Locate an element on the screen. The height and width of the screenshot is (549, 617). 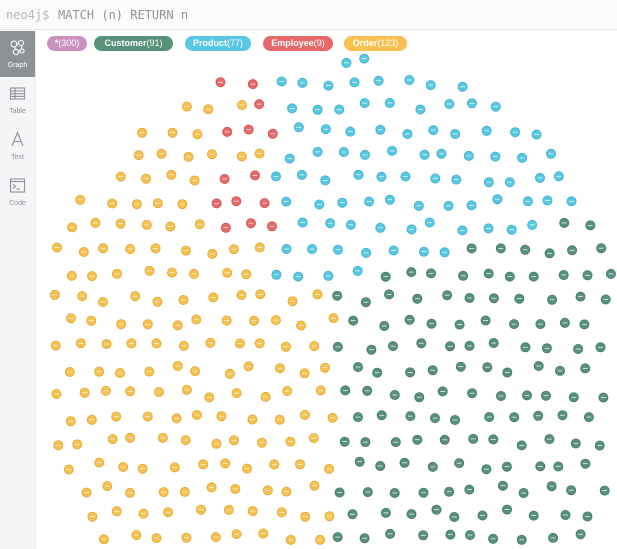
view-table-button: Table is located at coordinates (17, 100).